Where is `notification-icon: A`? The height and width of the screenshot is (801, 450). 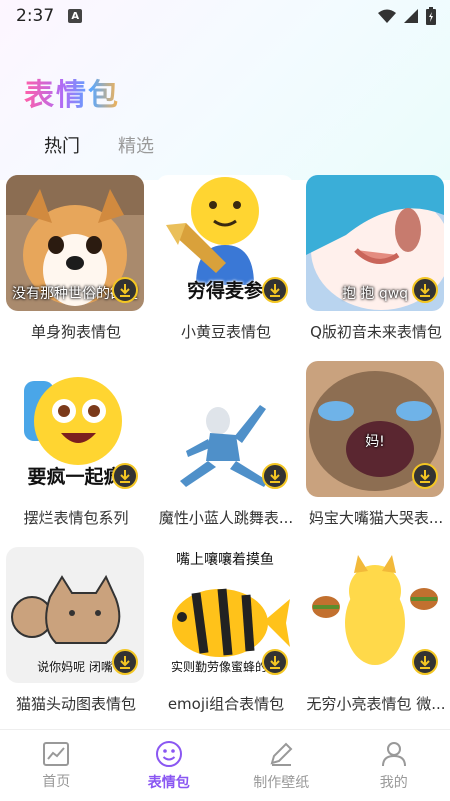 notification-icon: A is located at coordinates (75, 16).